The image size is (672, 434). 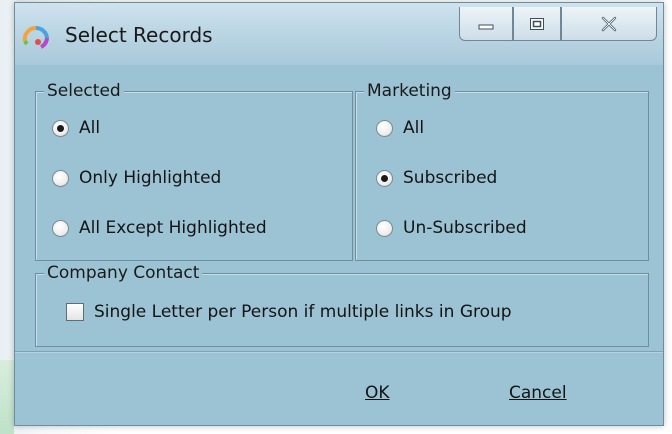 I want to click on selected-legend: Selected, so click(x=84, y=91).